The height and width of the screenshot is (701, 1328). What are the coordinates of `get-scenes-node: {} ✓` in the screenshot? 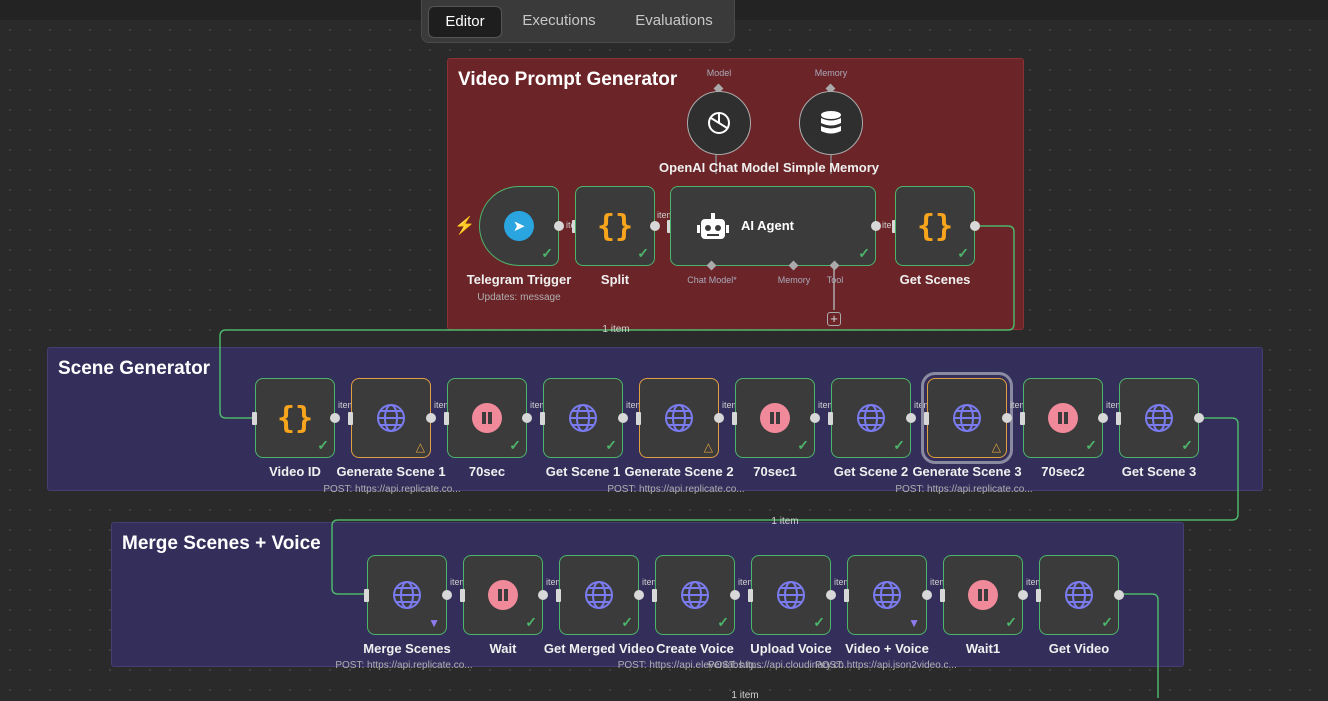 It's located at (935, 226).